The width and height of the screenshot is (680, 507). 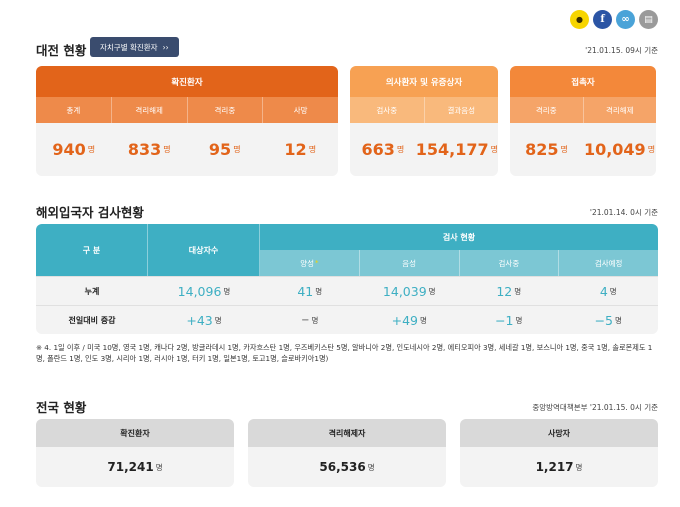 I want to click on kakao-share-icon: ●, so click(x=579, y=19).